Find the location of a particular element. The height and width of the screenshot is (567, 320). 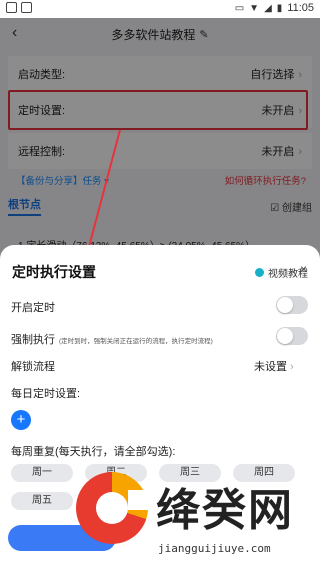

brand-logo-icon is located at coordinates (113, 508).